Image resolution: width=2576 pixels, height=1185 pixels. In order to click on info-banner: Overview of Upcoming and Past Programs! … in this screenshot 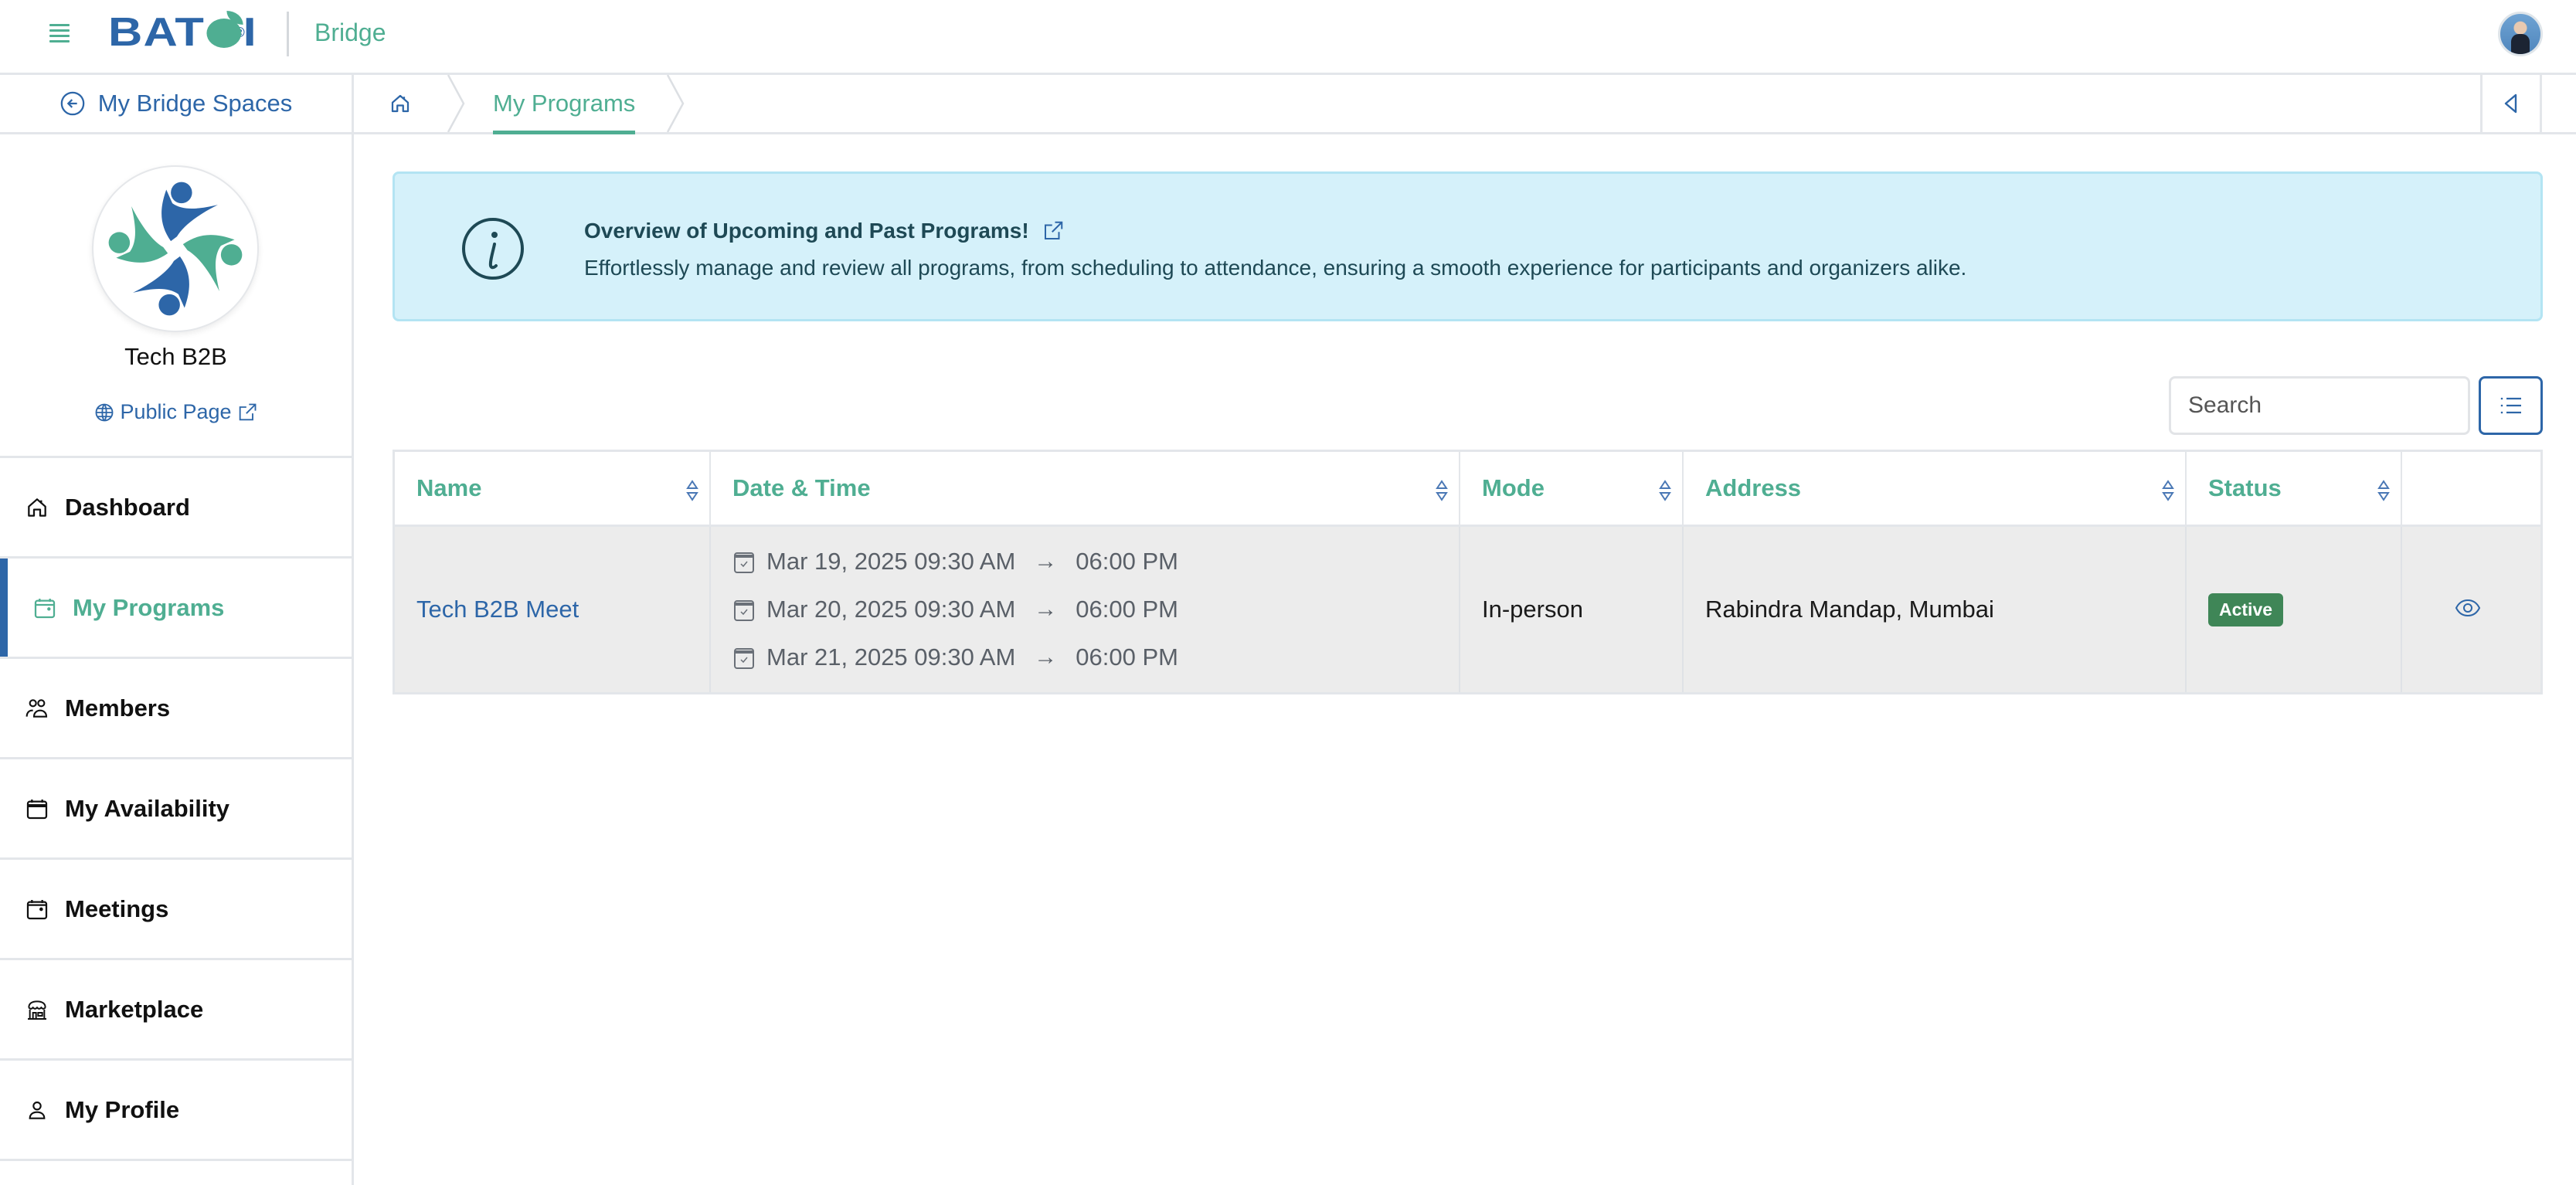, I will do `click(1468, 246)`.